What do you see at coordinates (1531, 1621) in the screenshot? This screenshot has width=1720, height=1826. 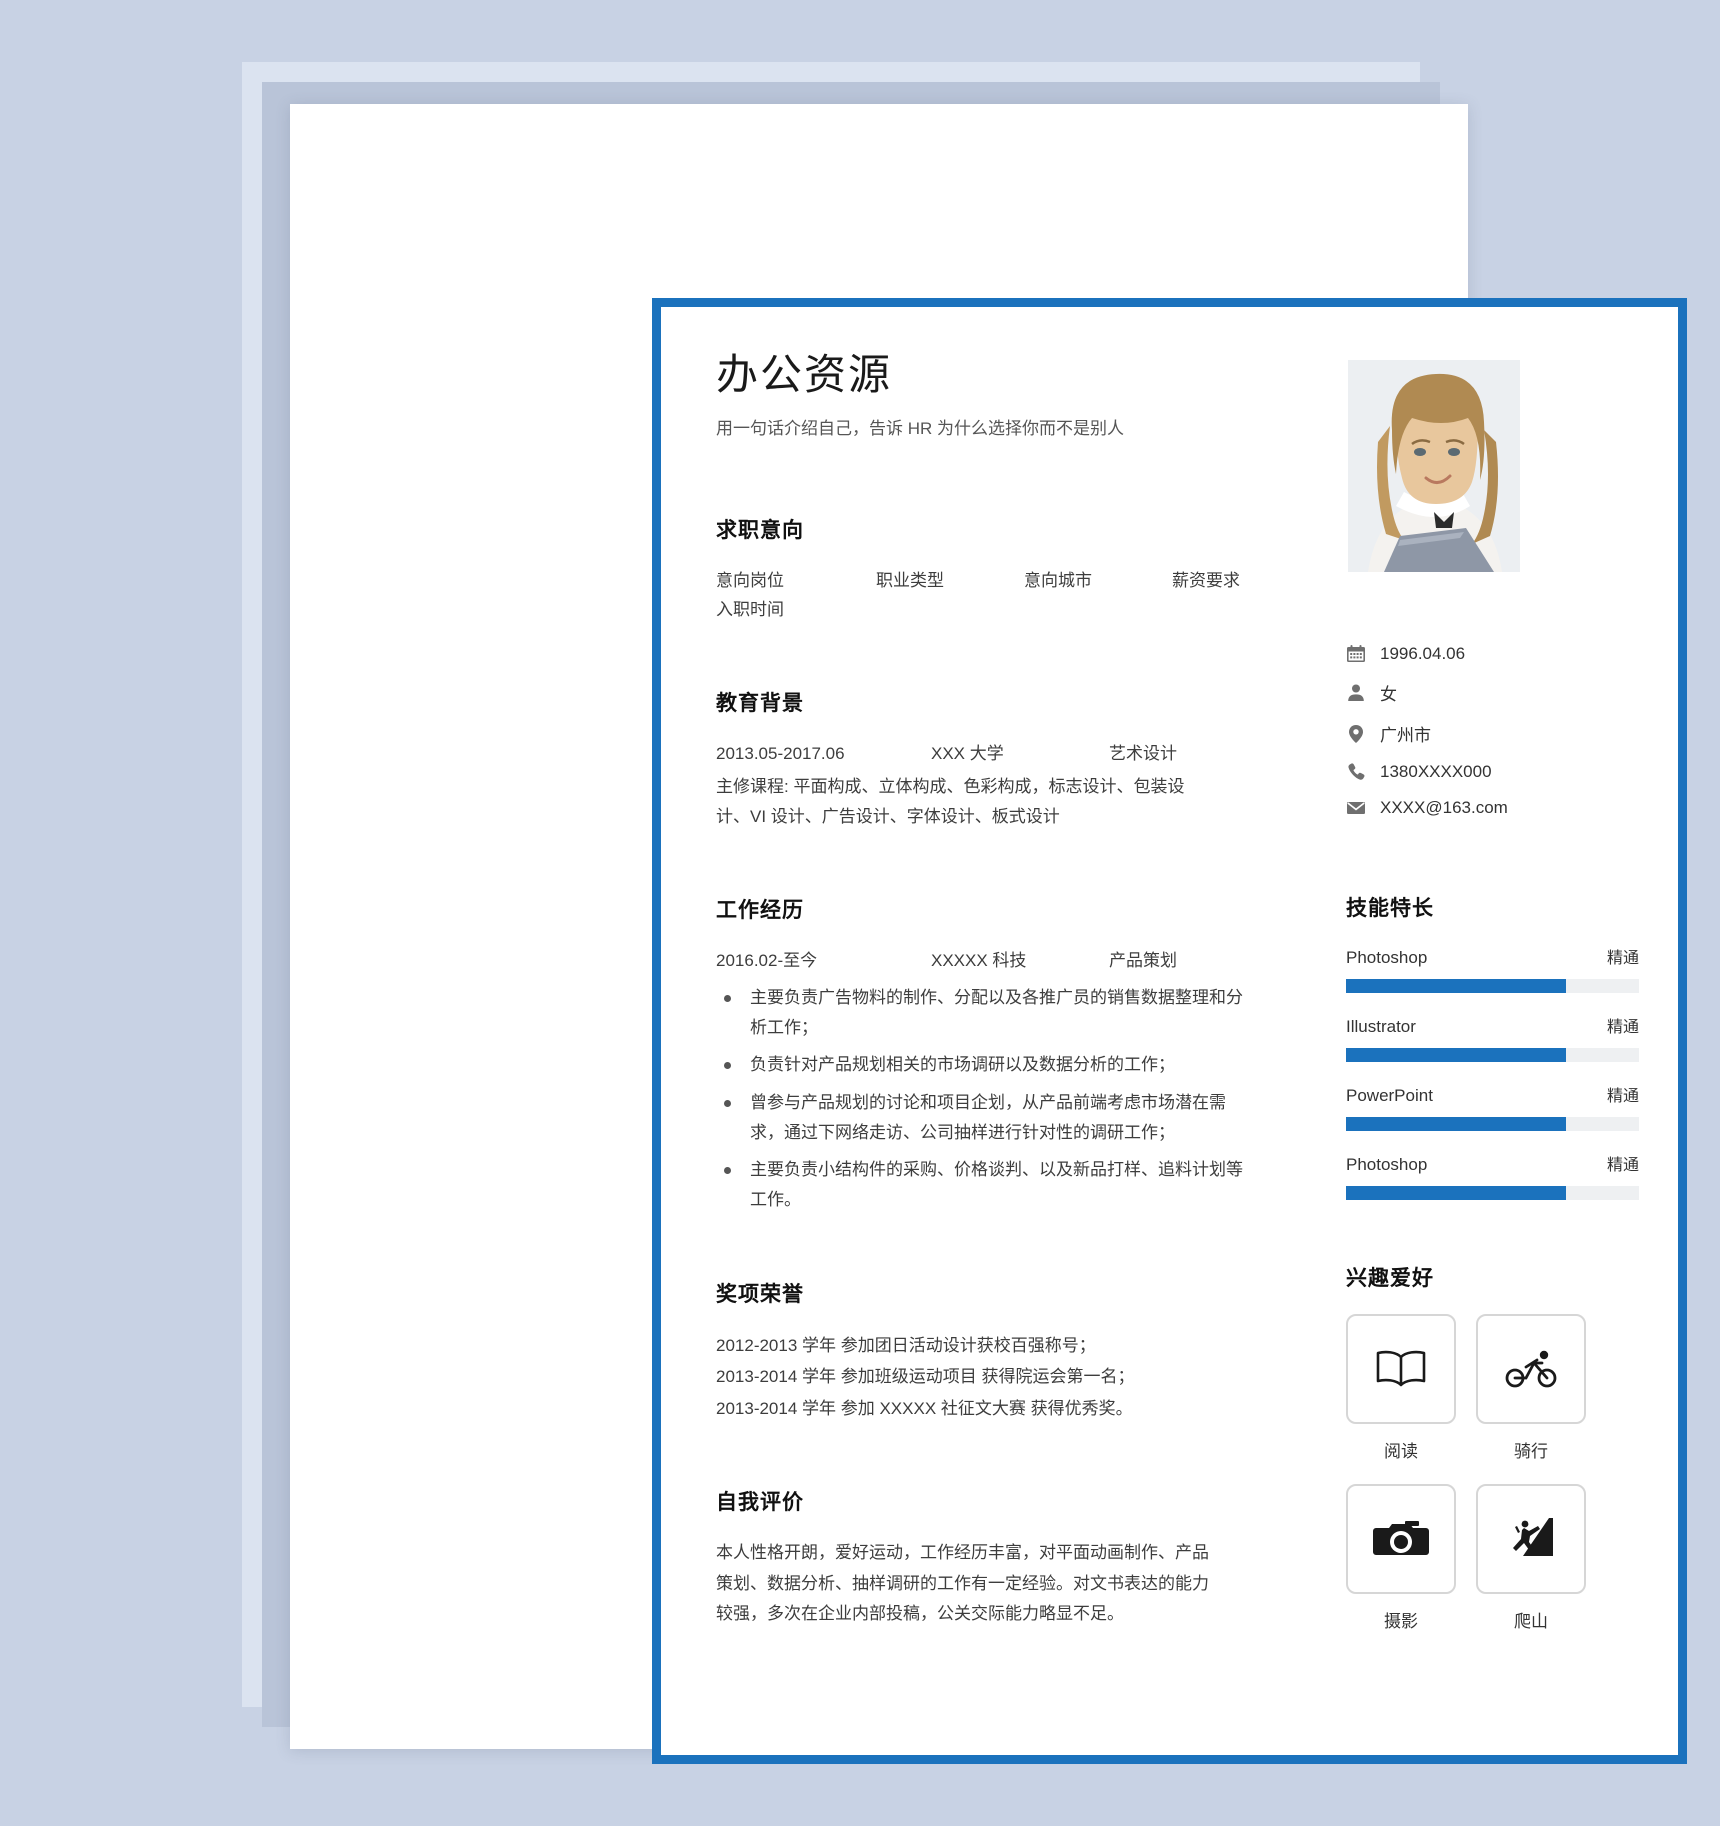 I see `hobby-label: 爬山` at bounding box center [1531, 1621].